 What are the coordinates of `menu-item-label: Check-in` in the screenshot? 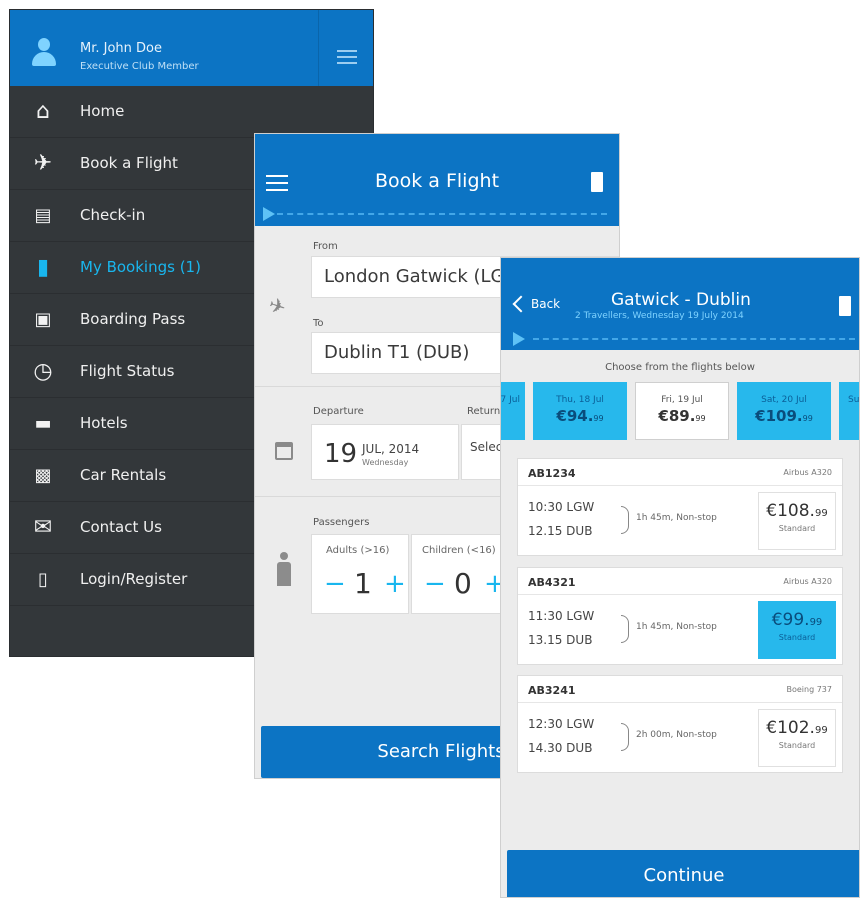 It's located at (113, 215).